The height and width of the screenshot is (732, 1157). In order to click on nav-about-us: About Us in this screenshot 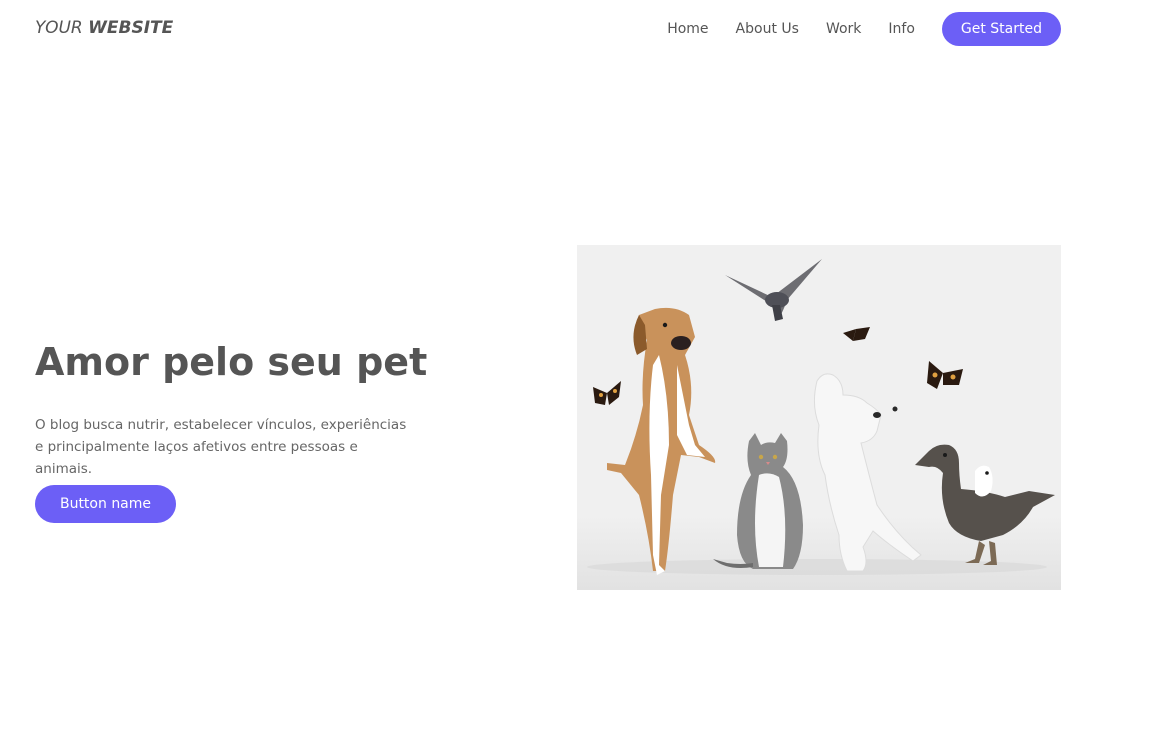, I will do `click(767, 29)`.